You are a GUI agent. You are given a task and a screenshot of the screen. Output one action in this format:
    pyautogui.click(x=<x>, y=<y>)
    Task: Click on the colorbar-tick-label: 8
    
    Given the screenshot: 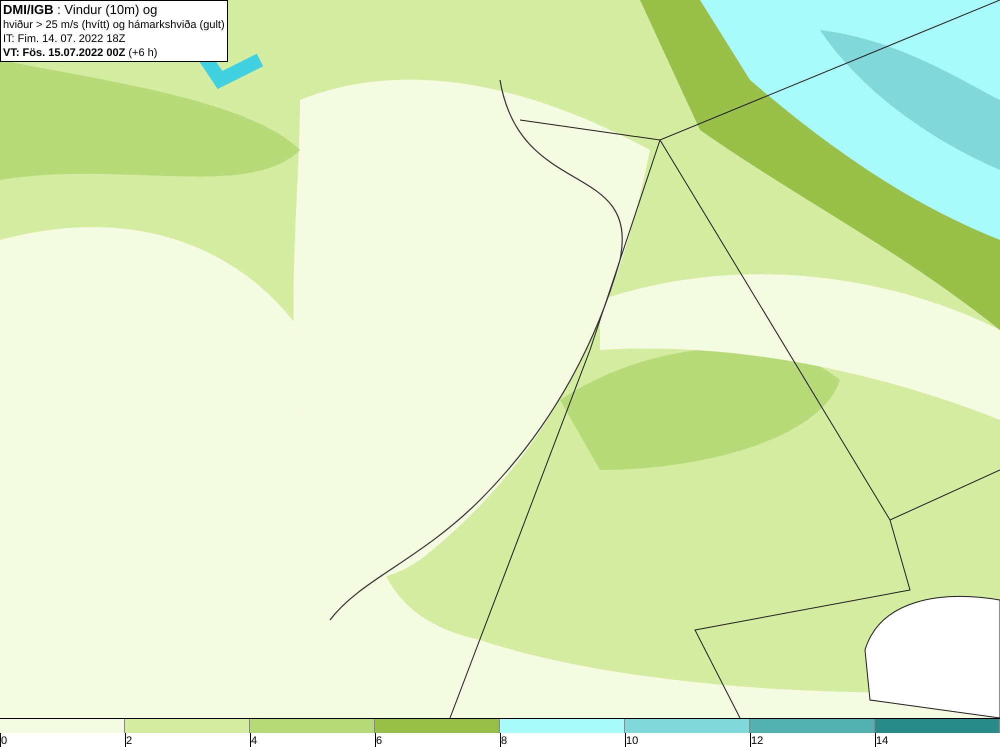 What is the action you would take?
    pyautogui.click(x=504, y=741)
    